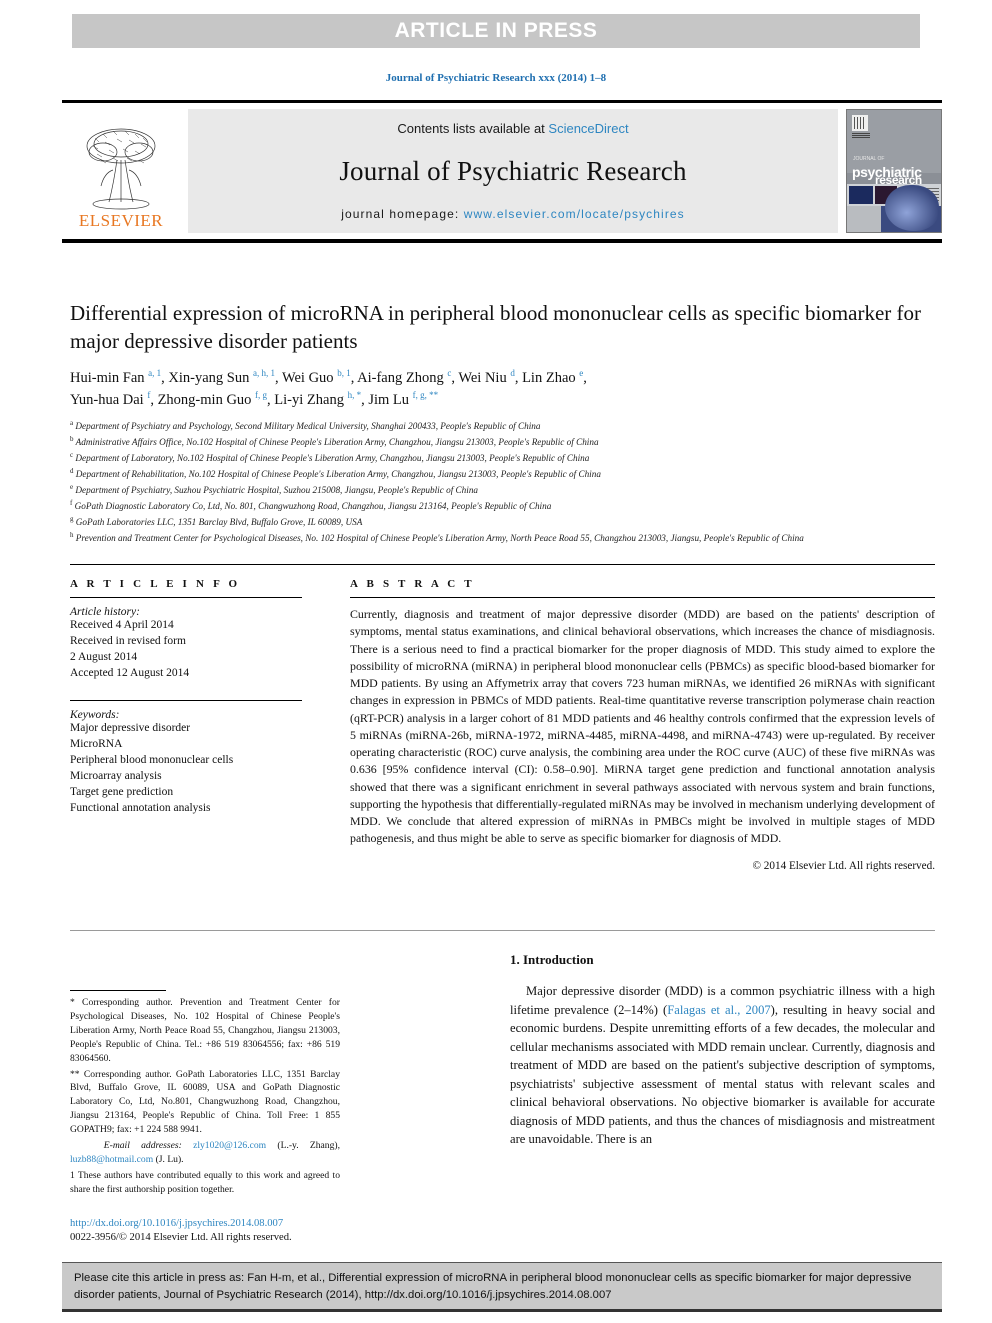 This screenshot has width=992, height=1323. What do you see at coordinates (308, 1146) in the screenshot?
I see `email-owner-1: (L.-y. Zhang),` at bounding box center [308, 1146].